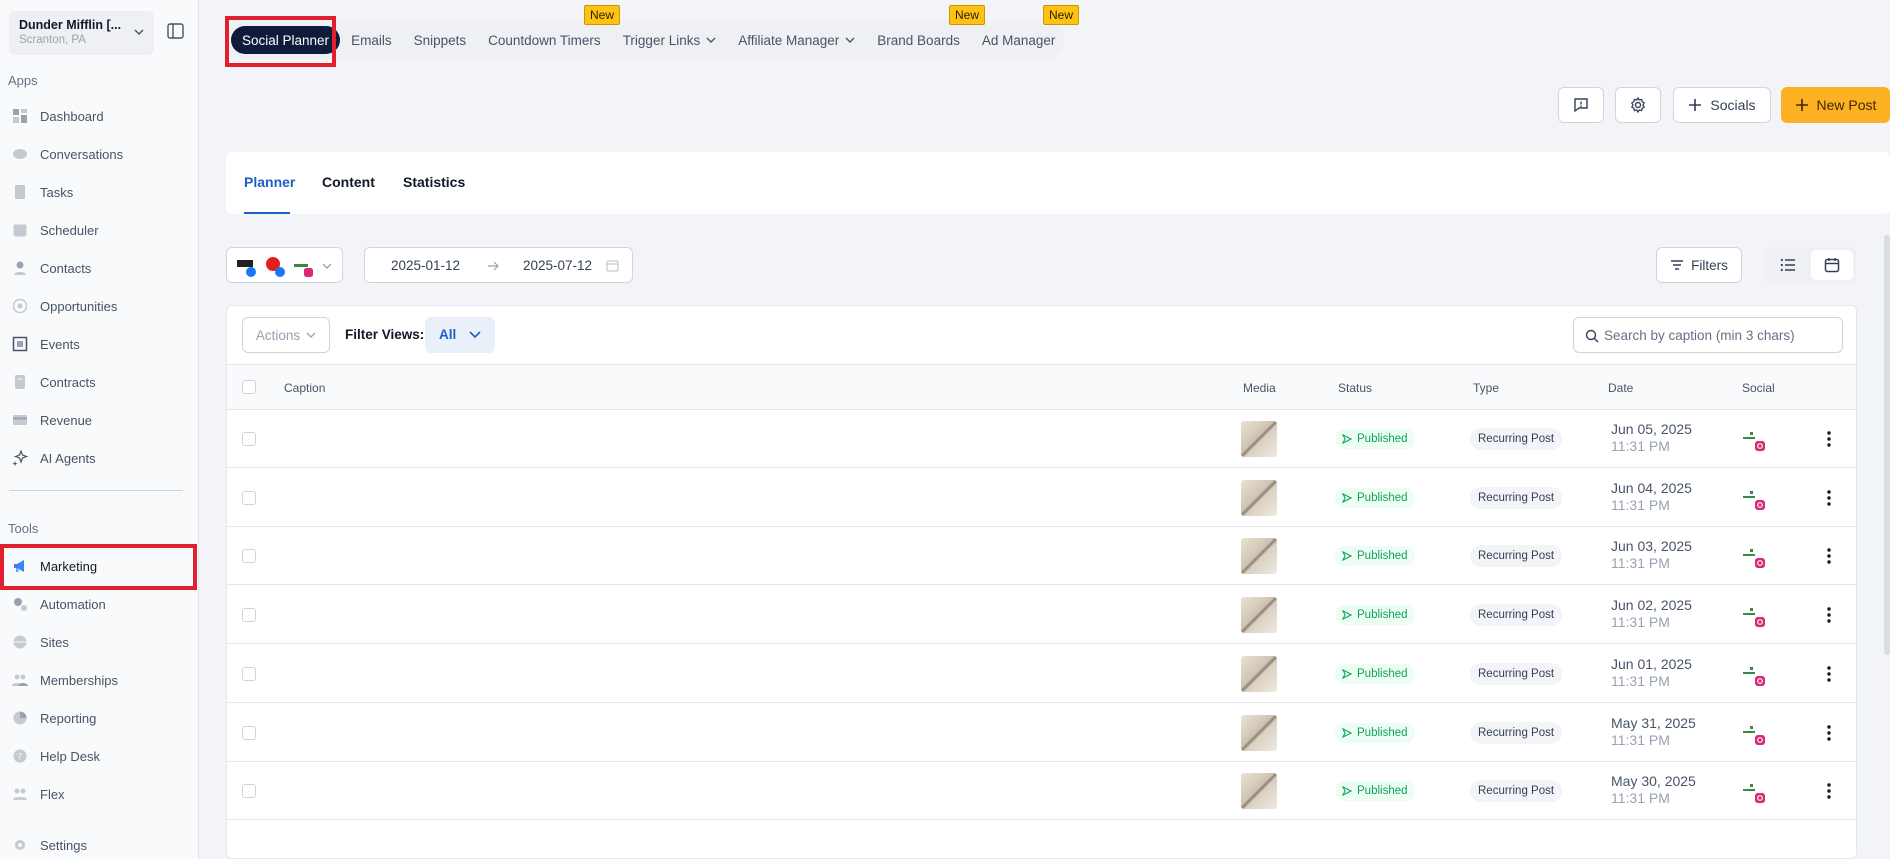 The image size is (1890, 859). What do you see at coordinates (99, 192) in the screenshot?
I see `sidebar-item-tasks: Tasks` at bounding box center [99, 192].